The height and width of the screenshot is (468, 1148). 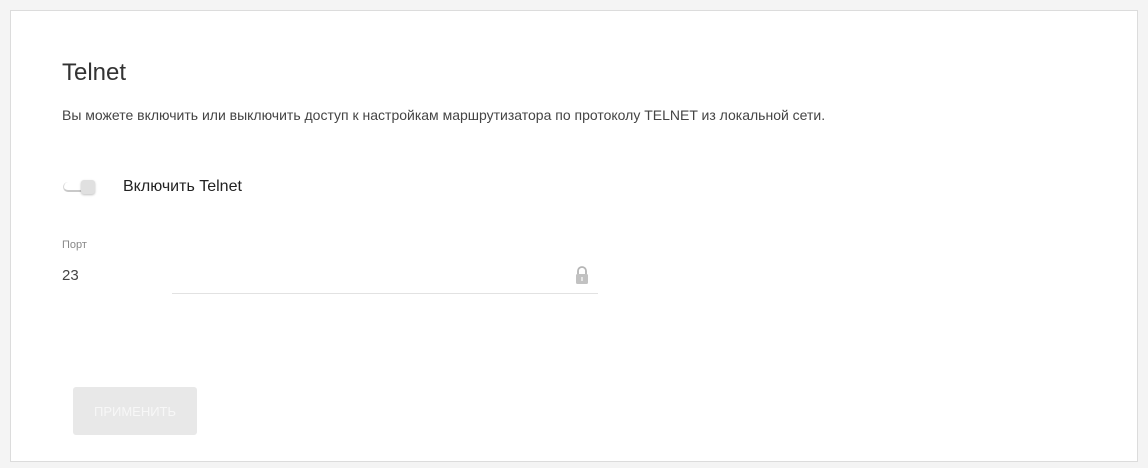 What do you see at coordinates (182, 186) in the screenshot?
I see `enable-telnet-label: Включить Telnet` at bounding box center [182, 186].